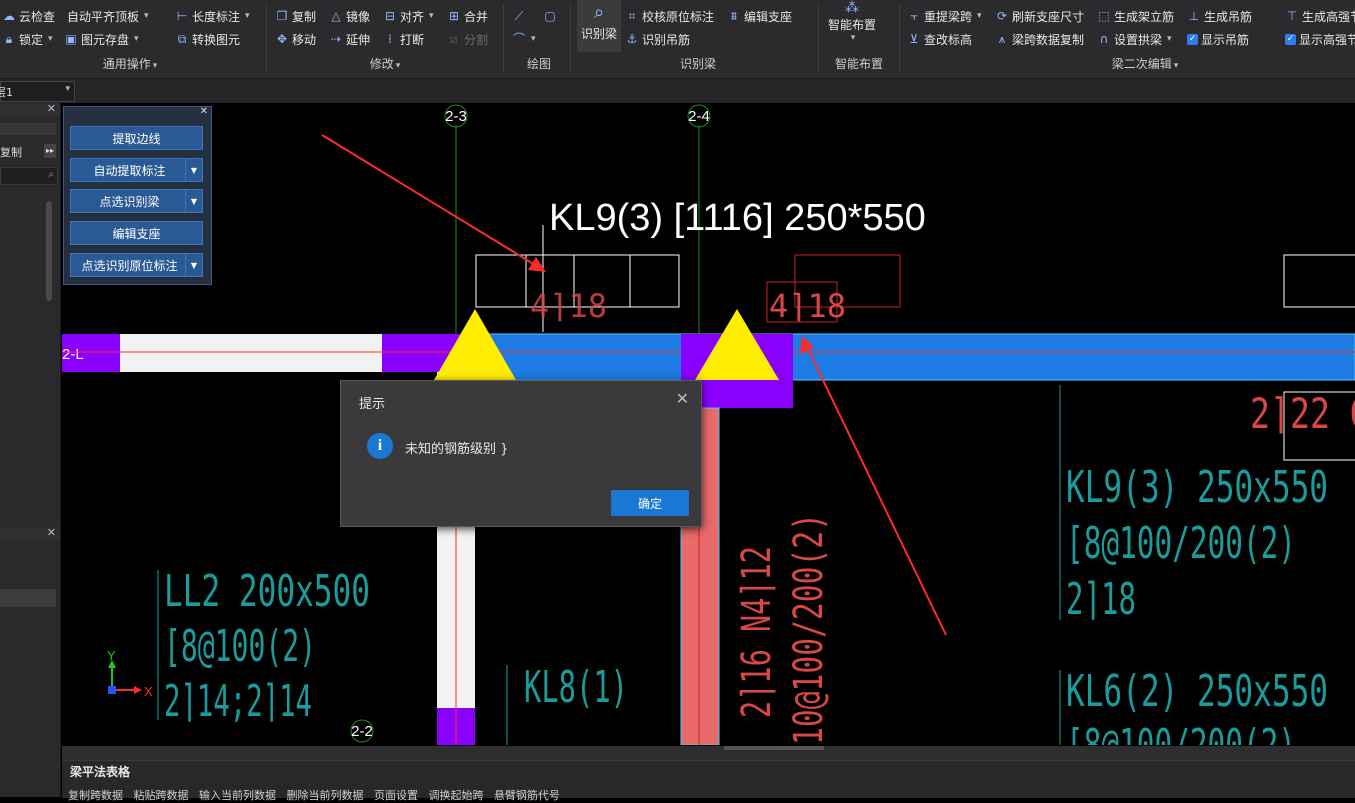  I want to click on scrollbar-thumb, so click(49, 251).